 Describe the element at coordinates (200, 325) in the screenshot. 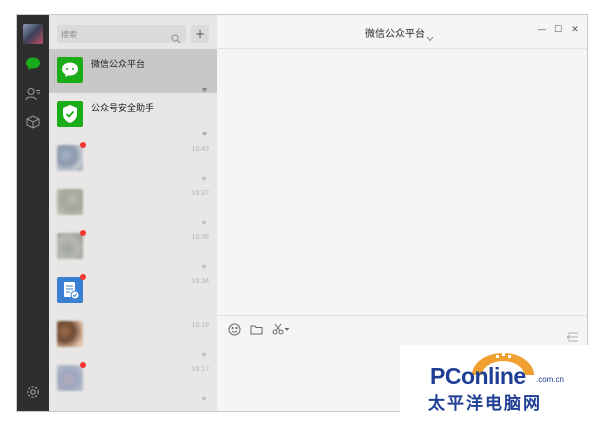

I see `chat-time: 16:18` at that location.